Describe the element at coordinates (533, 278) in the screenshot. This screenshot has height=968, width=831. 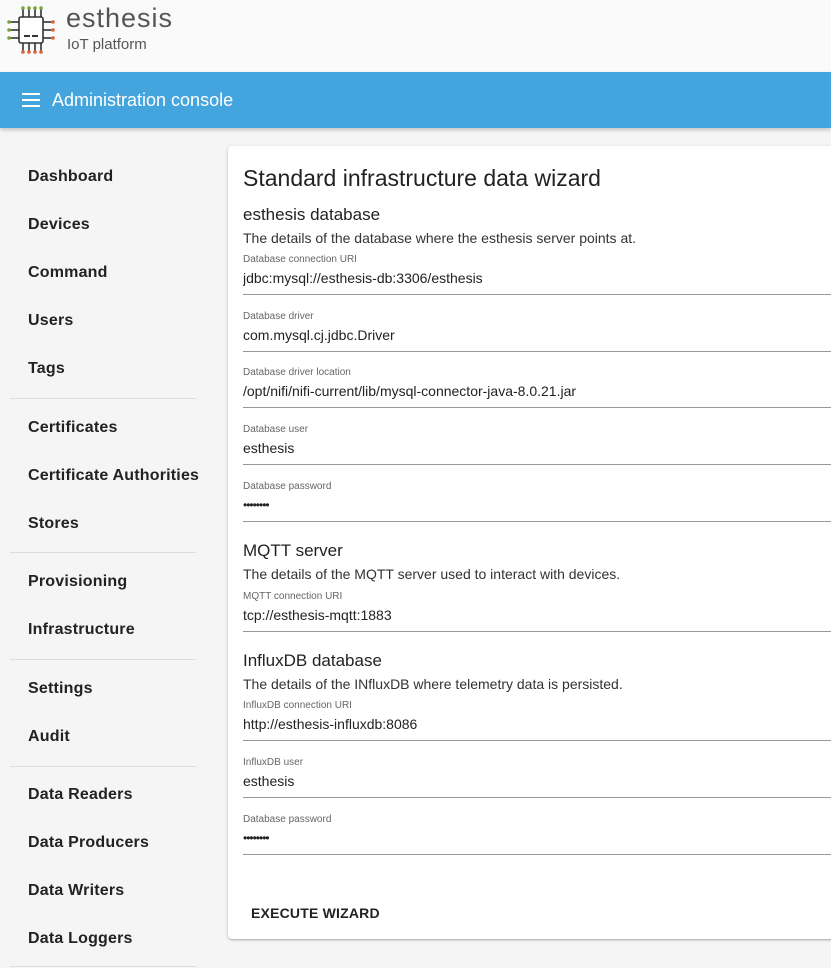
I see `db-uri-input` at that location.